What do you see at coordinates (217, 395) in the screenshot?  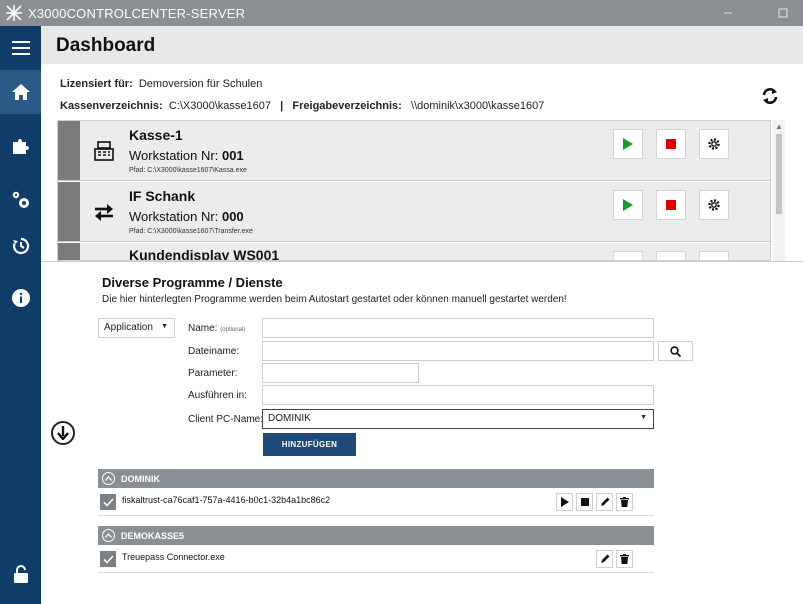 I see `ausfuehren-label: Ausführen in:` at bounding box center [217, 395].